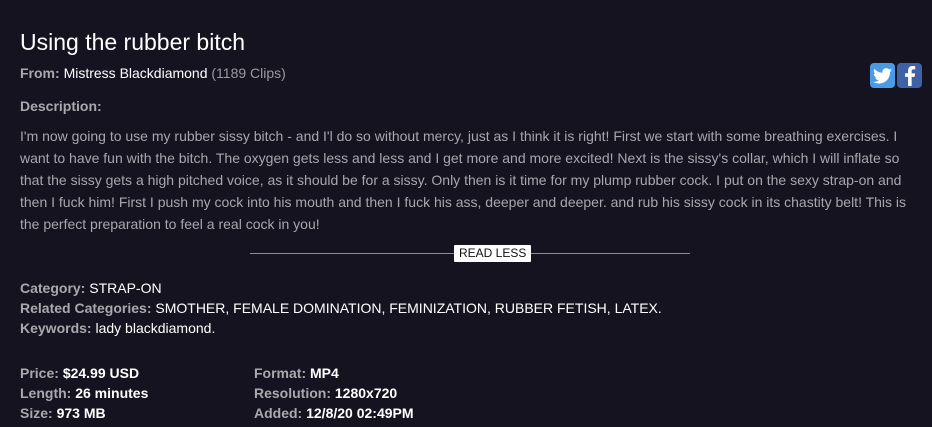  What do you see at coordinates (40, 73) in the screenshot?
I see `from-label: From:` at bounding box center [40, 73].